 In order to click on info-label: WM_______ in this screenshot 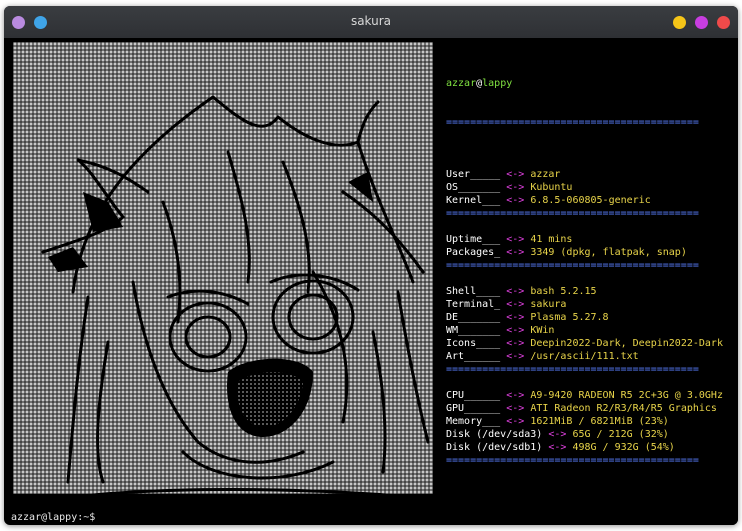, I will do `click(473, 330)`.